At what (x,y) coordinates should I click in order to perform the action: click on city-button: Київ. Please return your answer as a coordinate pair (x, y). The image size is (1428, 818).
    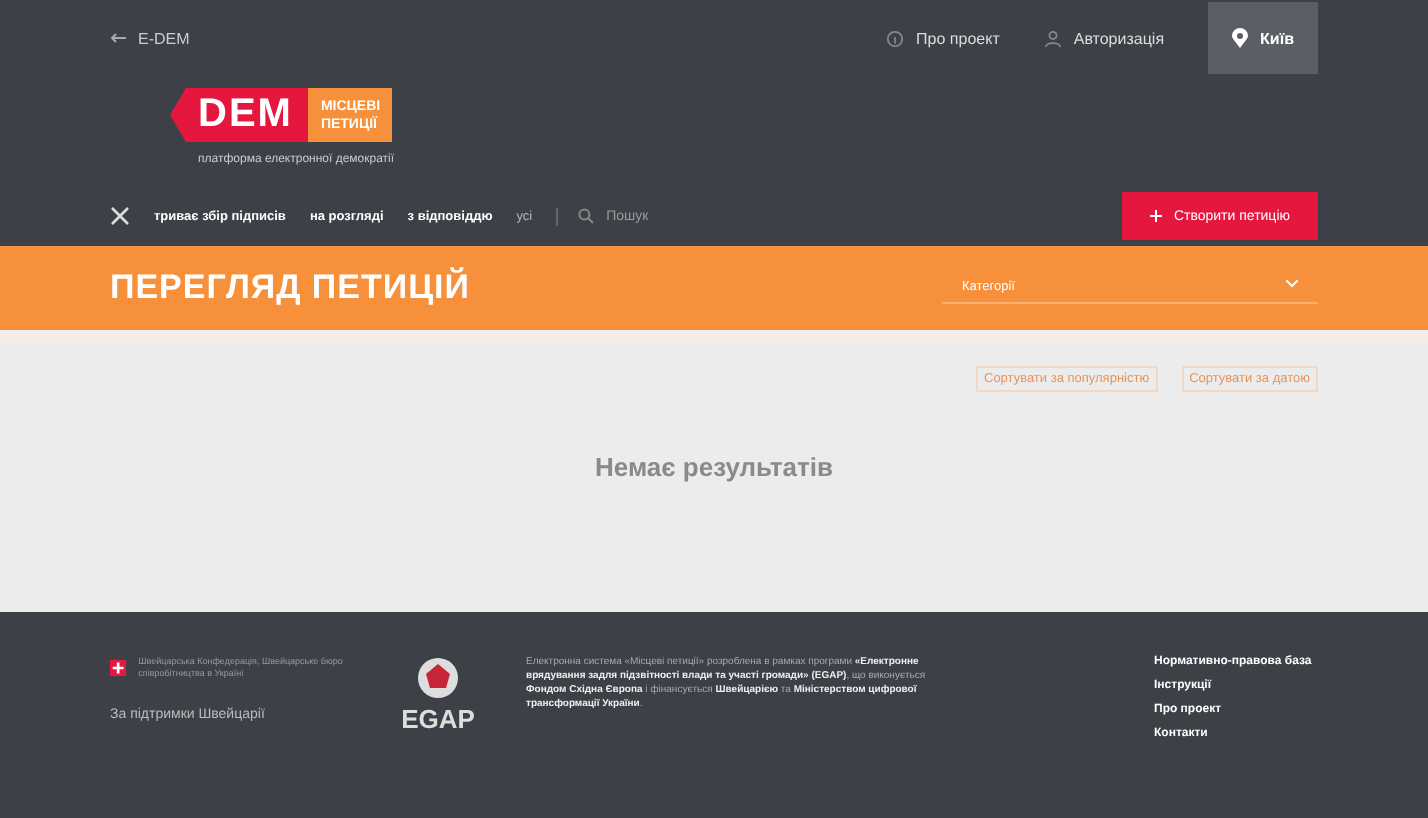
    Looking at the image, I should click on (1263, 38).